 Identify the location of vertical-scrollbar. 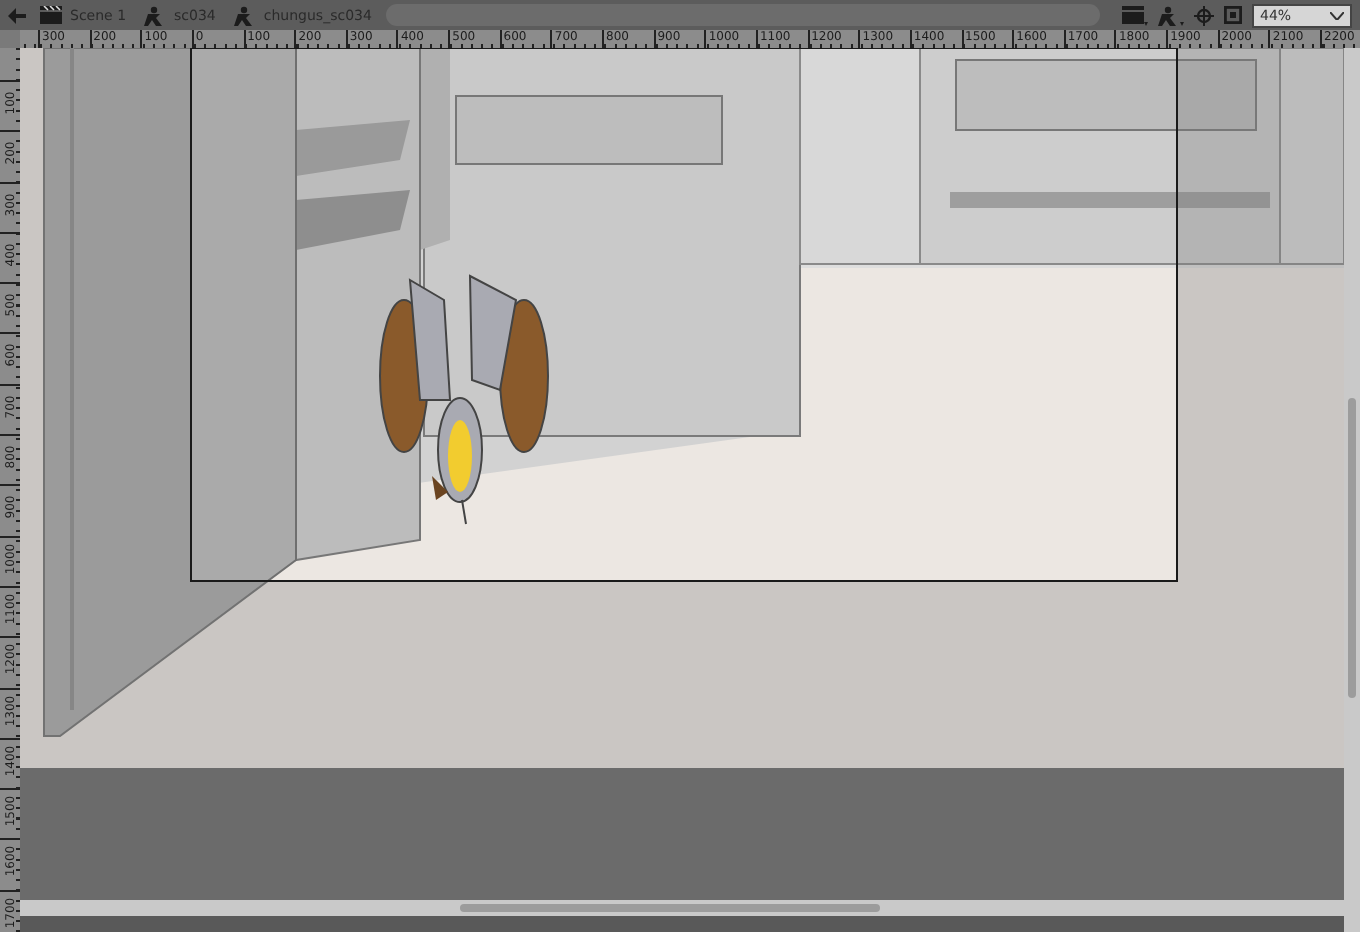
(1352, 490).